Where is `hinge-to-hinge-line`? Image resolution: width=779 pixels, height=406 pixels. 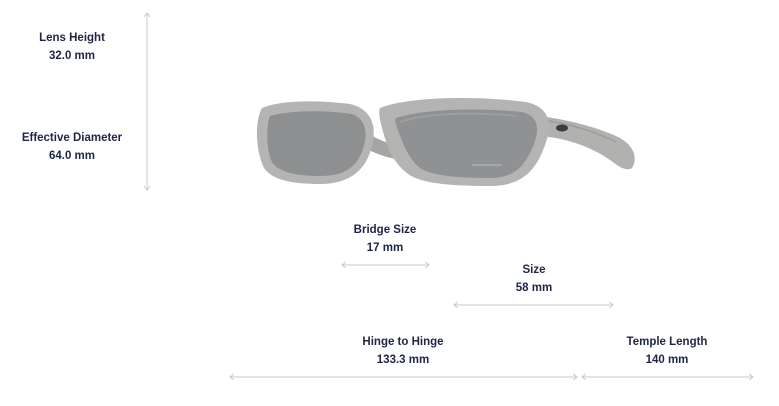
hinge-to-hinge-line is located at coordinates (403, 377).